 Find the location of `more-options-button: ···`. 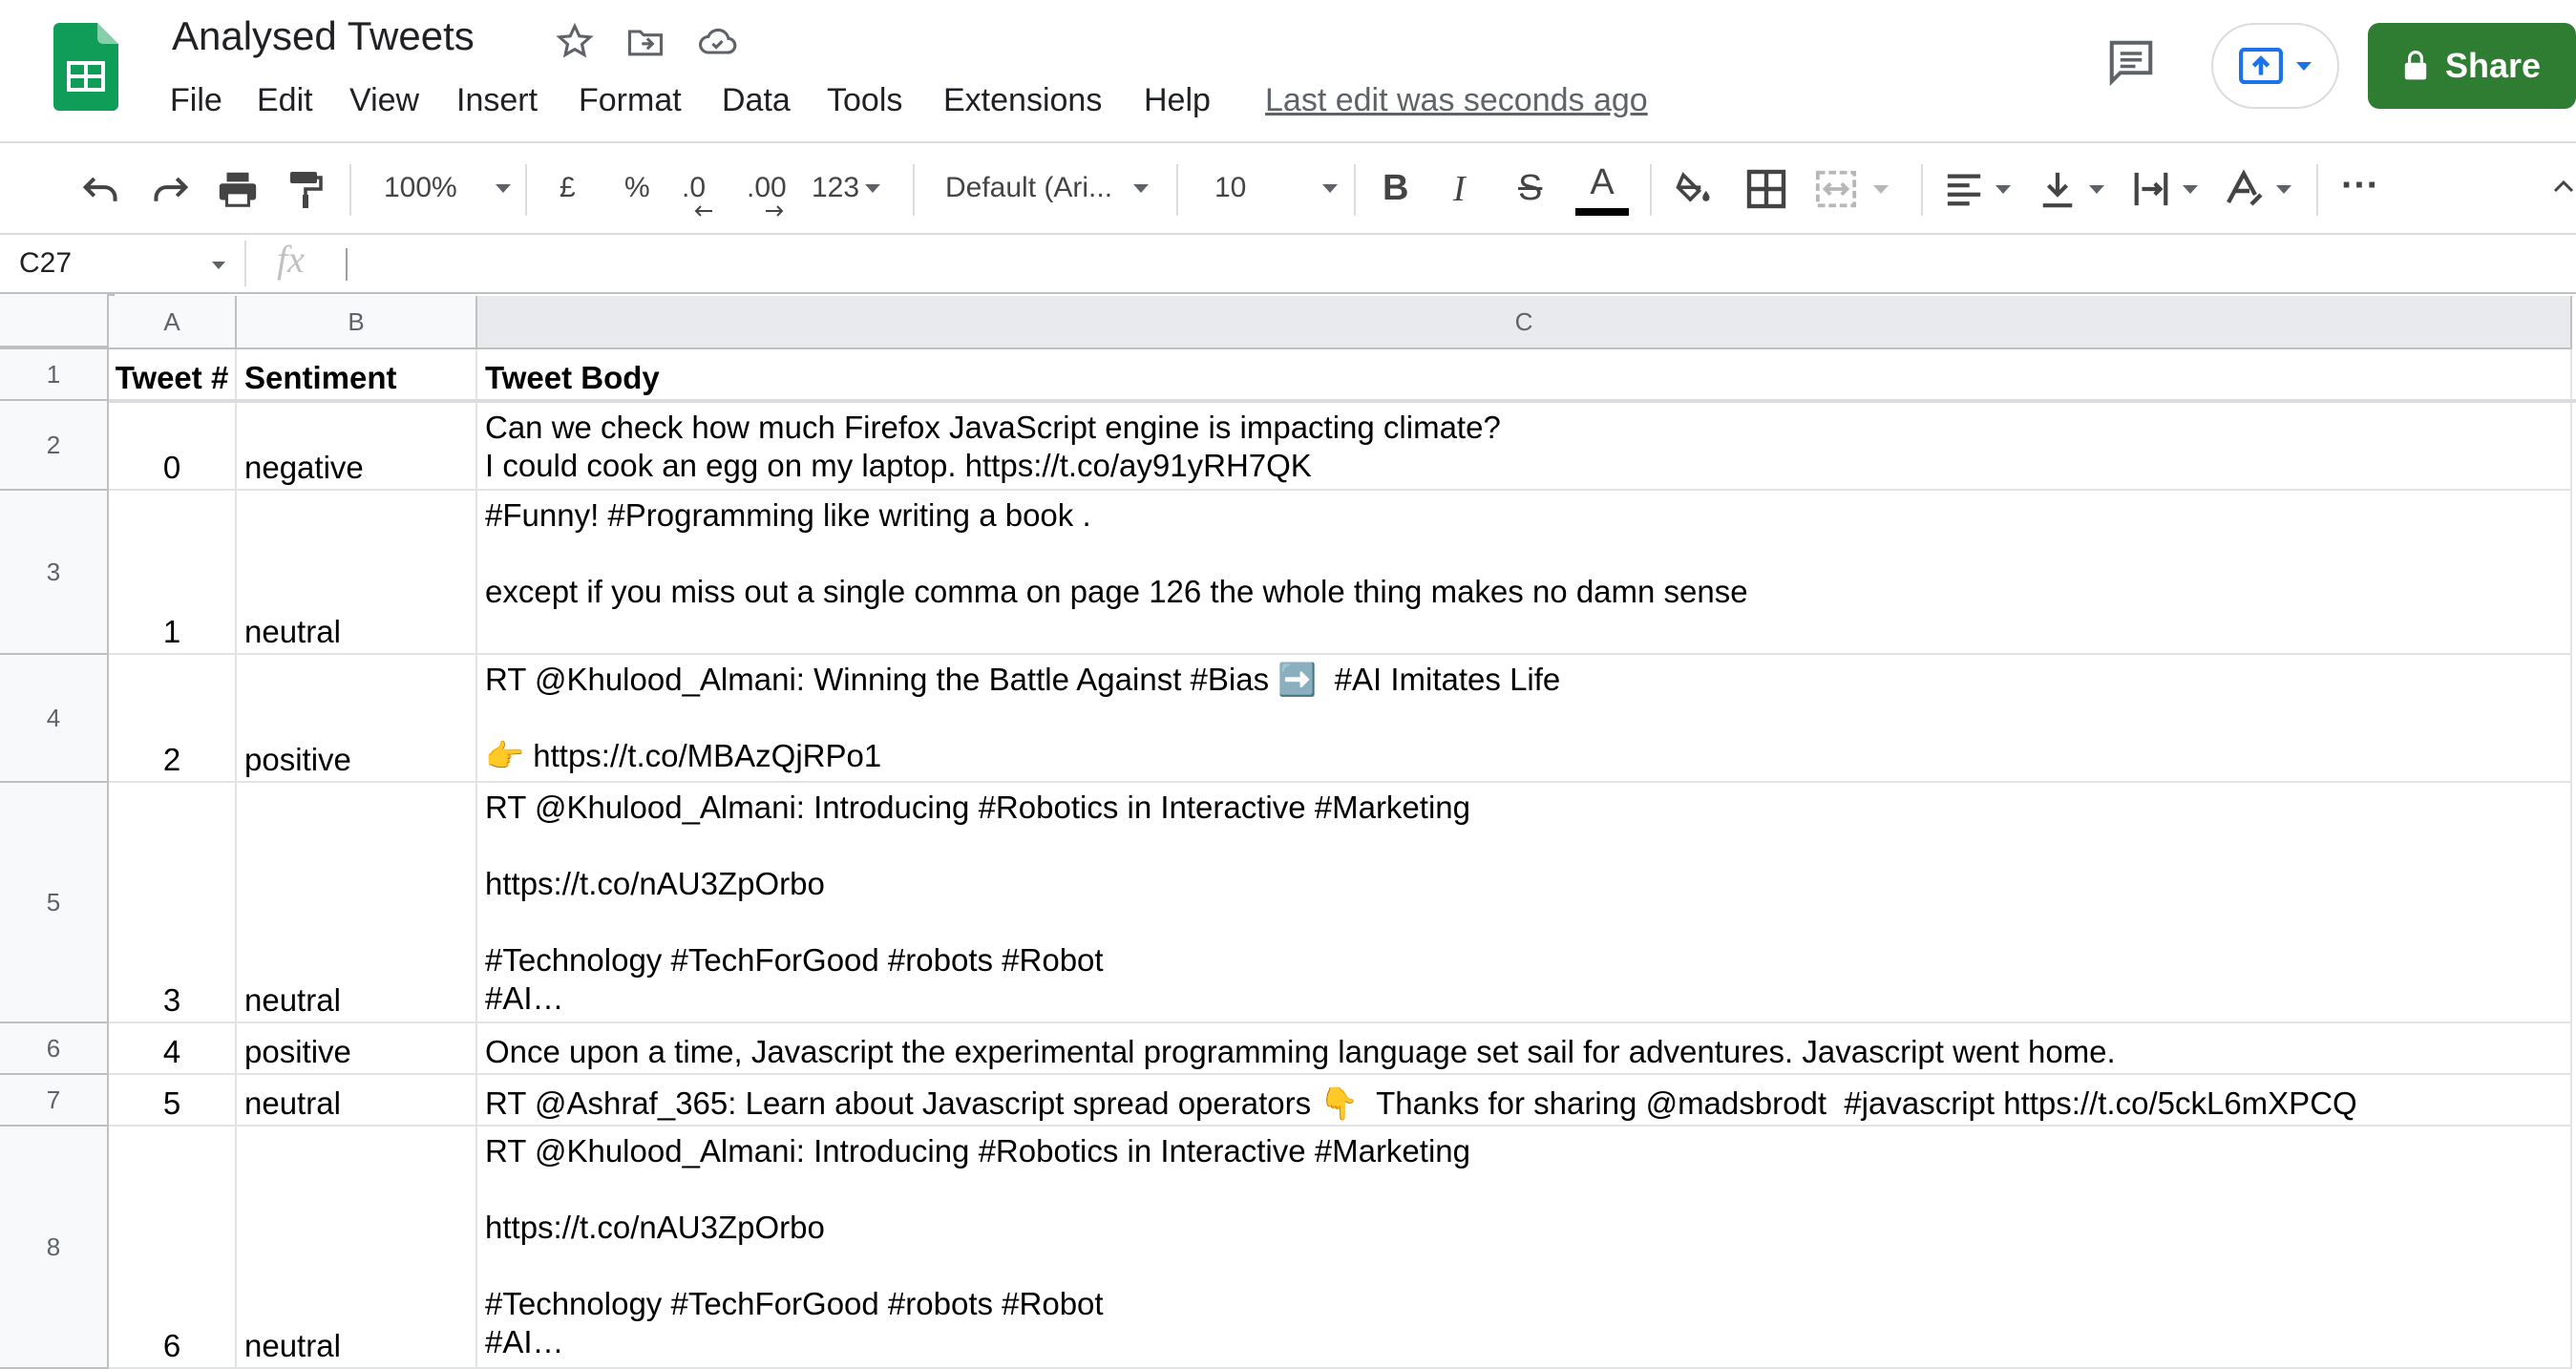

more-options-button: ··· is located at coordinates (2360, 185).